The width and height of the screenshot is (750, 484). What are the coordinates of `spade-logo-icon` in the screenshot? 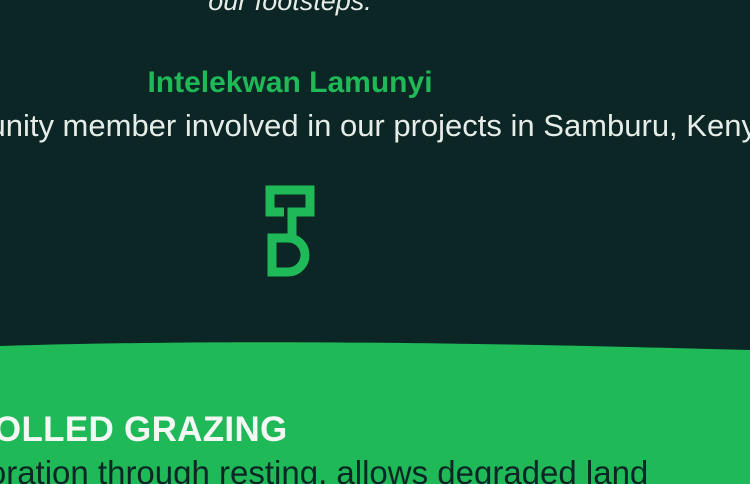 It's located at (290, 231).